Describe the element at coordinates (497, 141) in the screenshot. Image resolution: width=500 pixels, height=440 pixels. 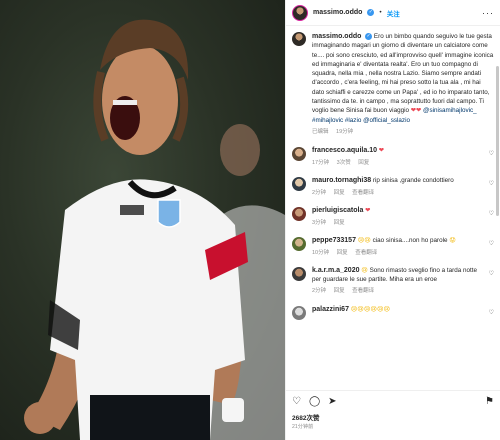
I see `comments-scrollbar` at that location.